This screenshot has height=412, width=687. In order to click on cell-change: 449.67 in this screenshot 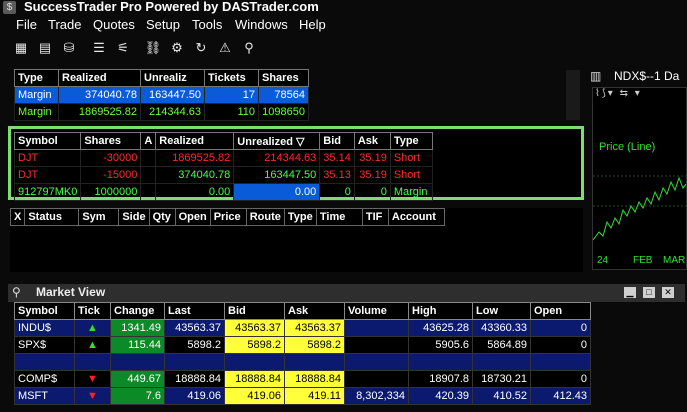, I will do `click(137, 379)`.